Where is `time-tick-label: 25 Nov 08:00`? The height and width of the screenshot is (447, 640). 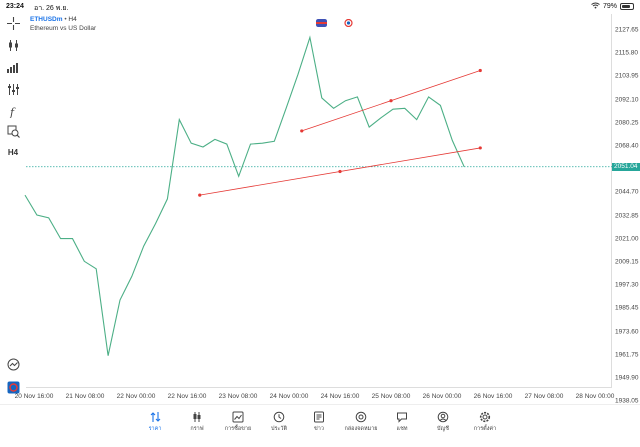 time-tick-label: 25 Nov 08:00 is located at coordinates (391, 396).